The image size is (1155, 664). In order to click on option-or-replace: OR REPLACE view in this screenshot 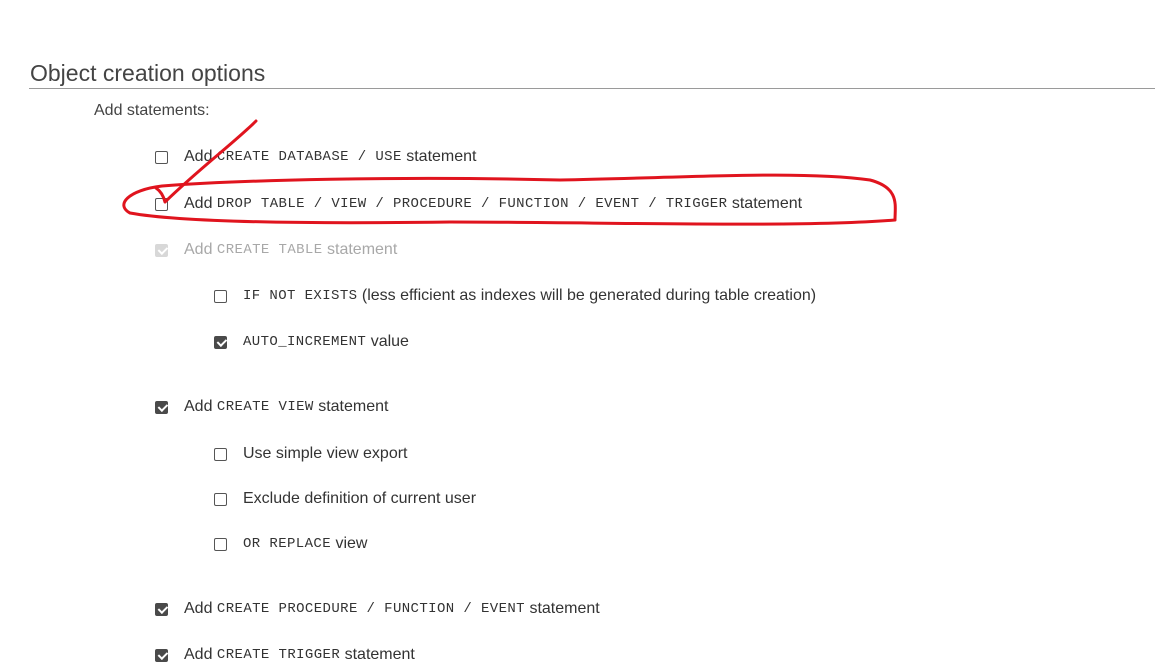, I will do `click(290, 544)`.